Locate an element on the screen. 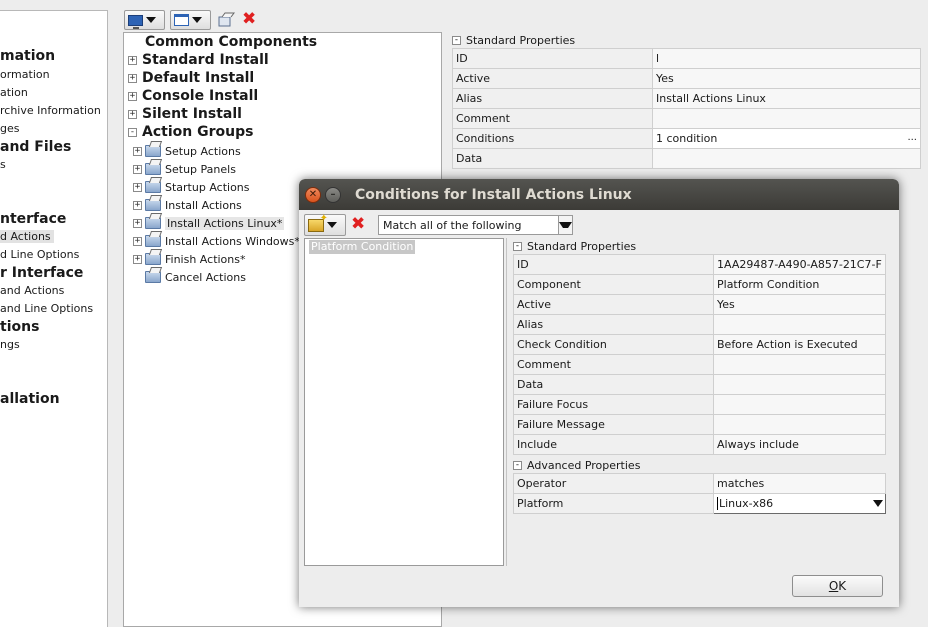  dialog-title-bar: ✕ – Conditions for Install Actions Linux is located at coordinates (599, 194).